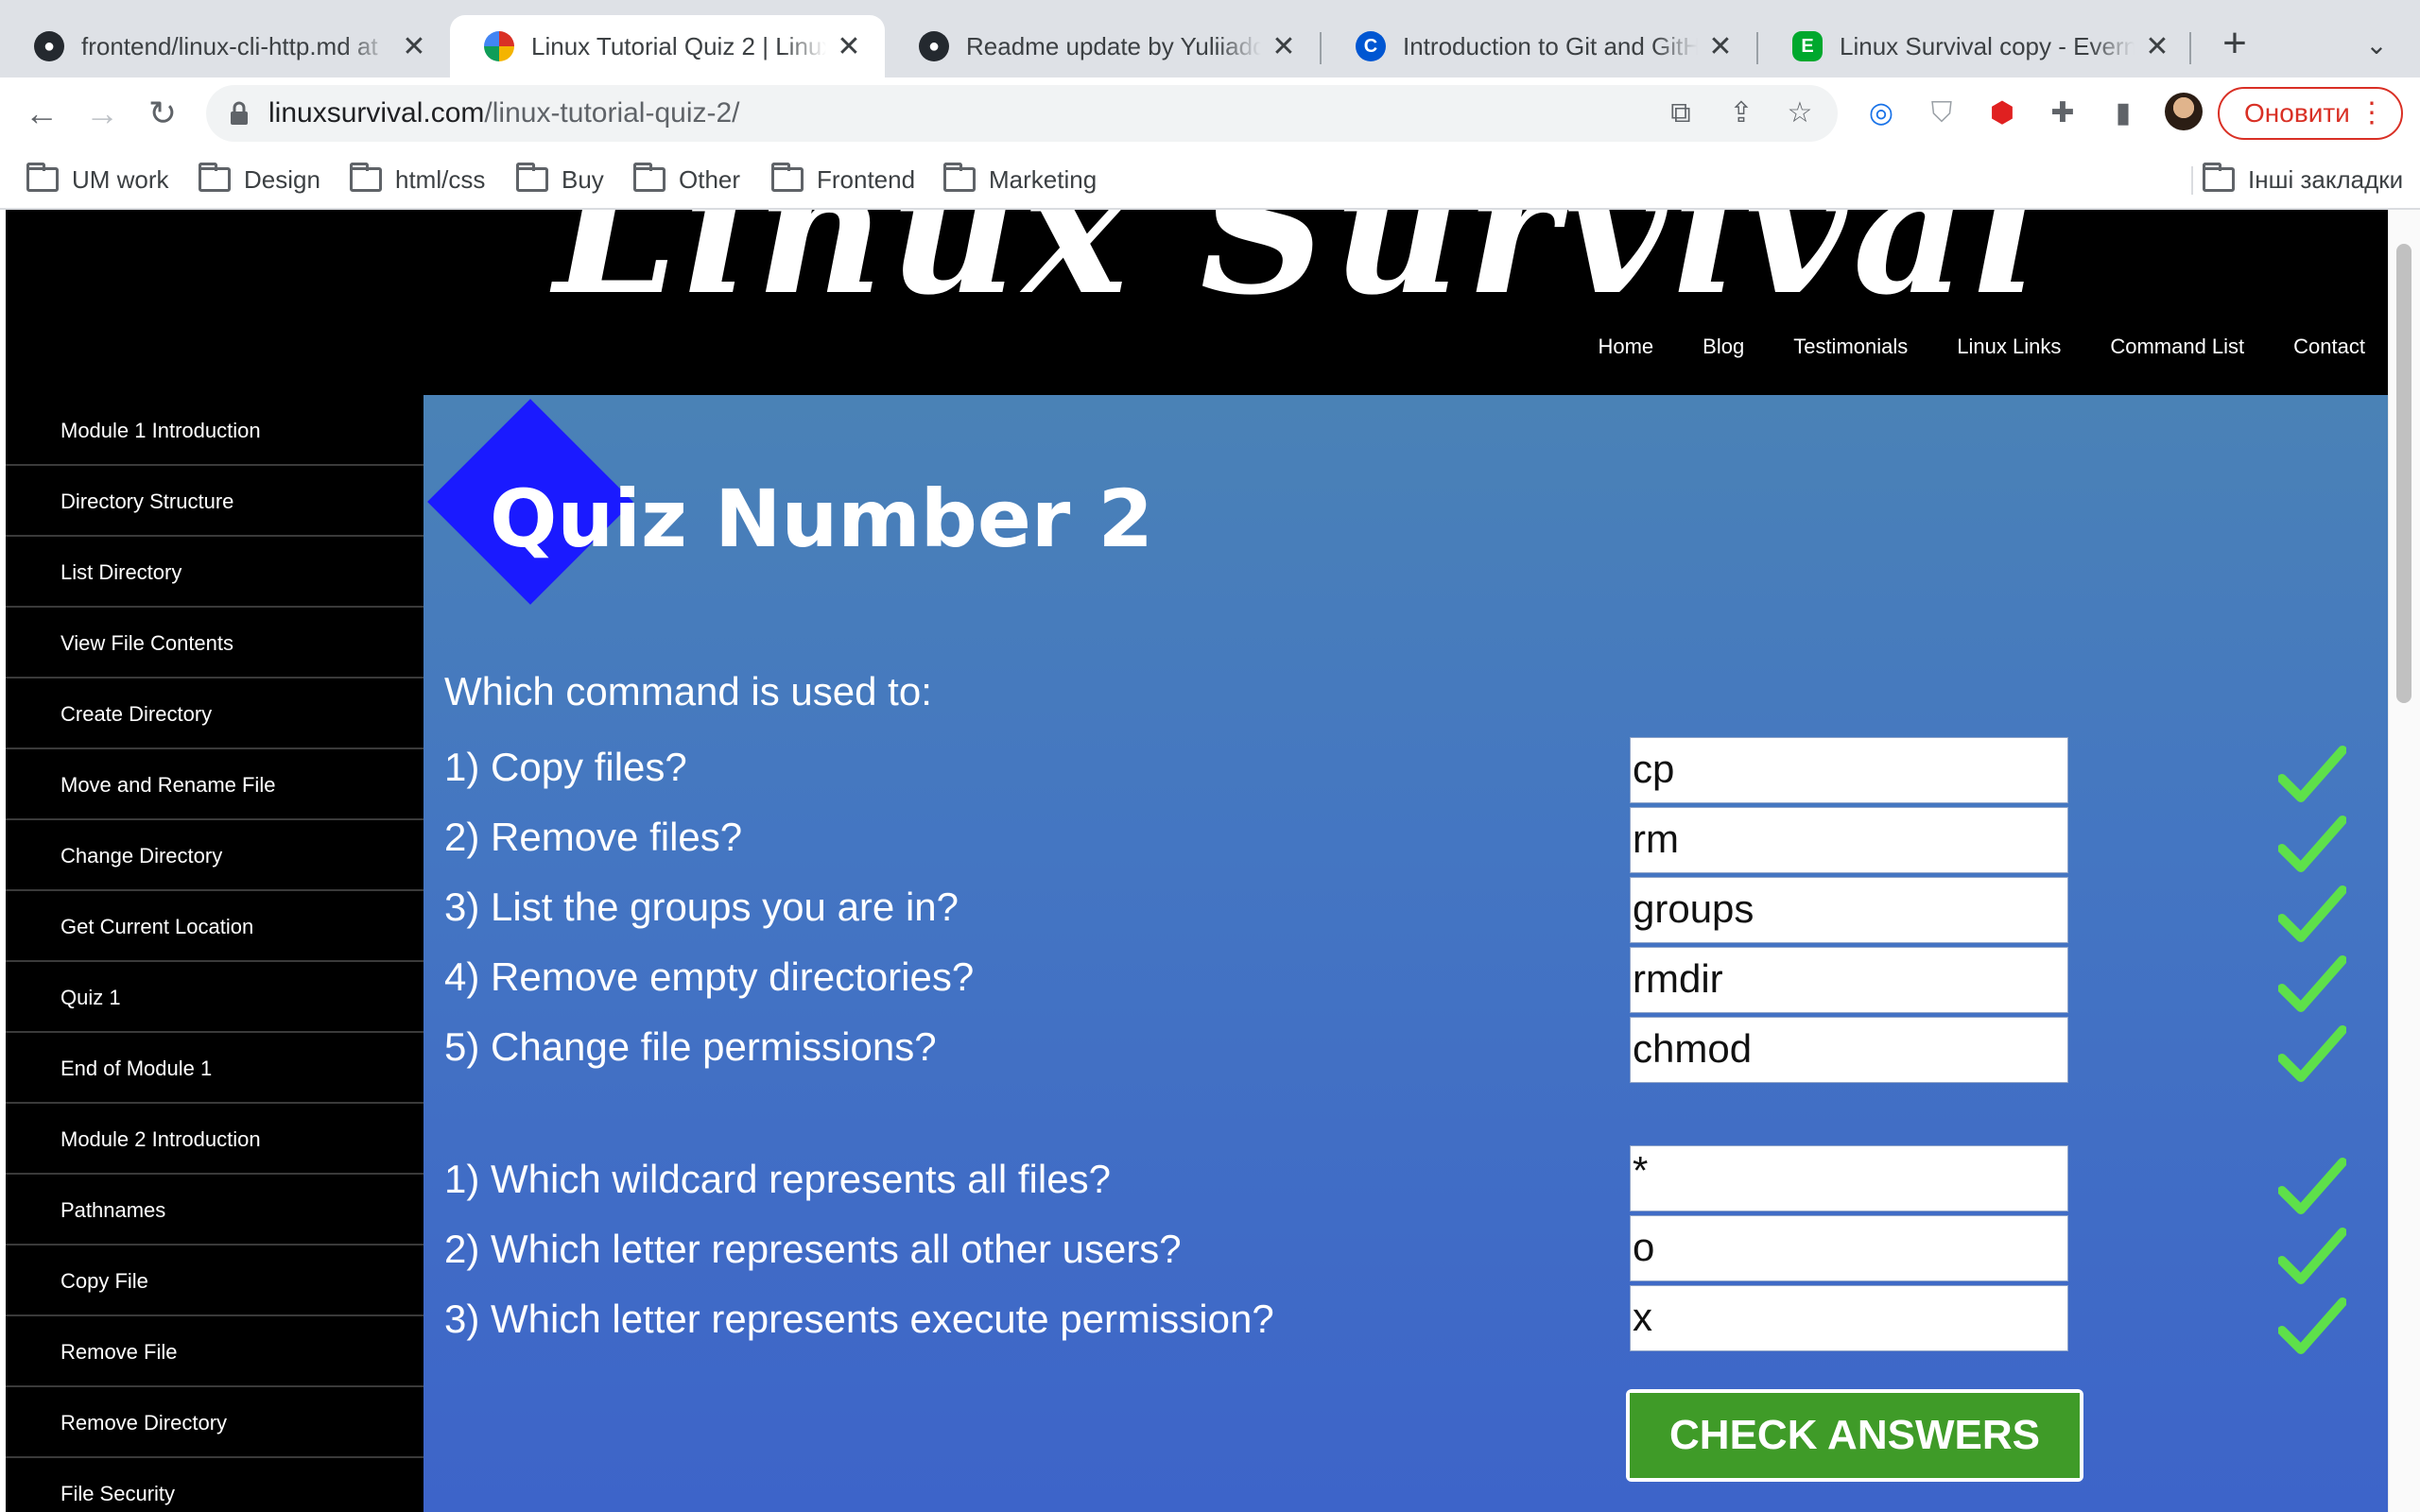 This screenshot has width=2420, height=1512. Describe the element at coordinates (1020, 180) in the screenshot. I see `bookmark-folder-marketing: Marketing` at that location.